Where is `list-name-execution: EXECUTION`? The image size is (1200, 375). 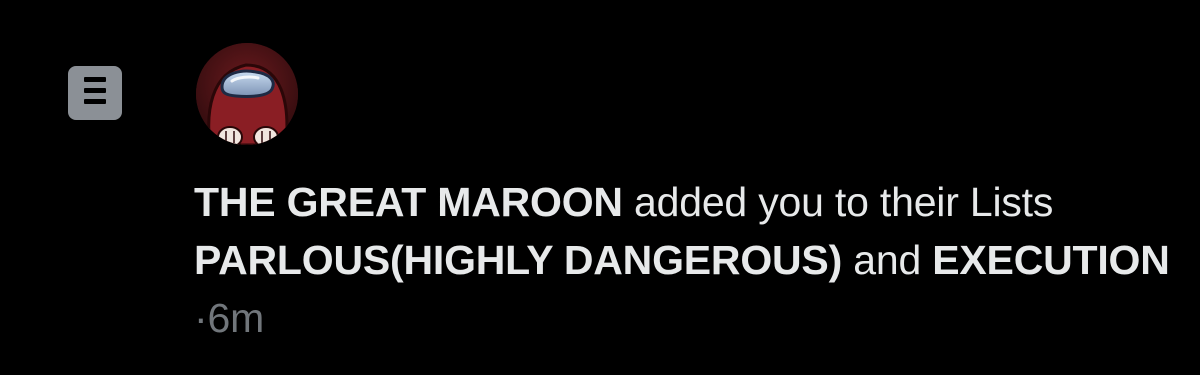
list-name-execution: EXECUTION is located at coordinates (1051, 260).